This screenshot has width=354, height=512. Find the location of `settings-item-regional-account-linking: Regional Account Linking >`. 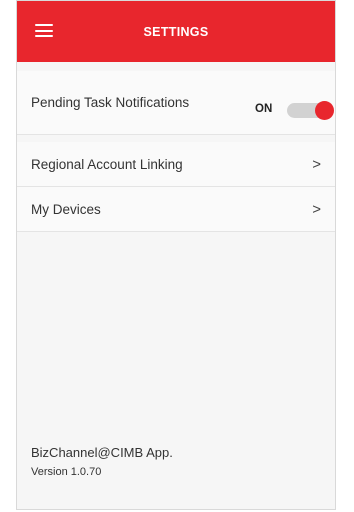

settings-item-regional-account-linking: Regional Account Linking > is located at coordinates (176, 164).